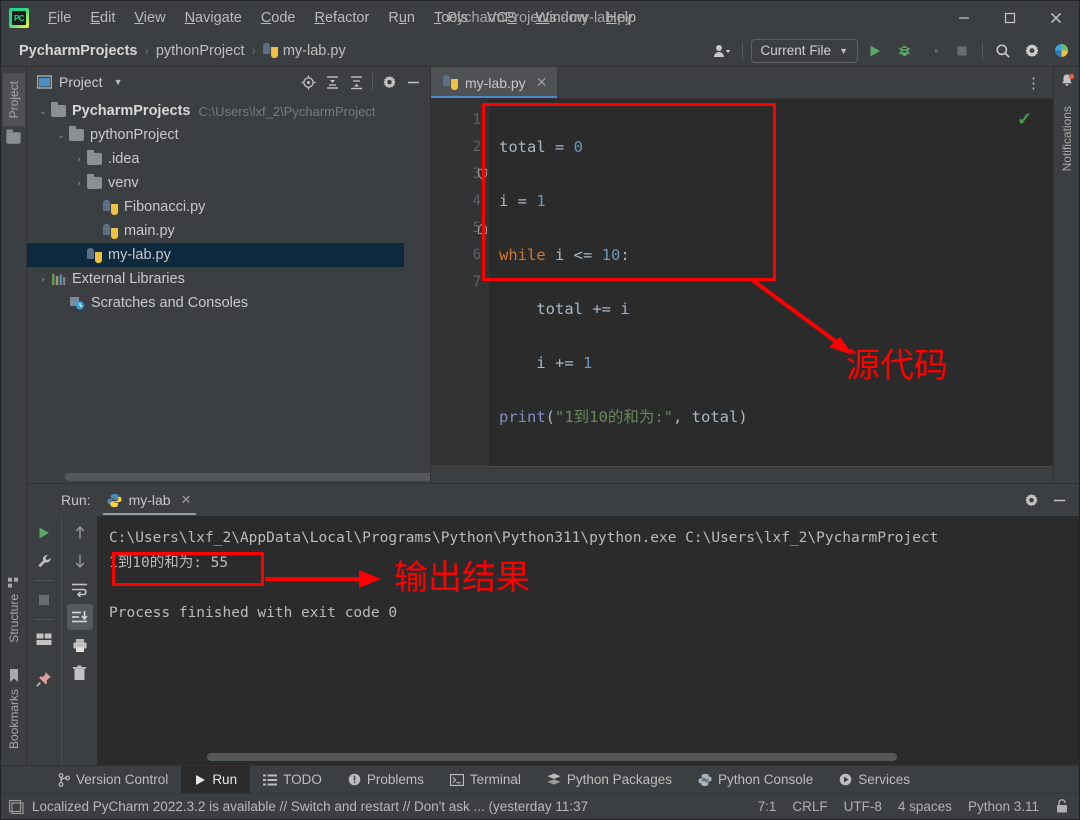  I want to click on menu-tools: Tools, so click(451, 18).